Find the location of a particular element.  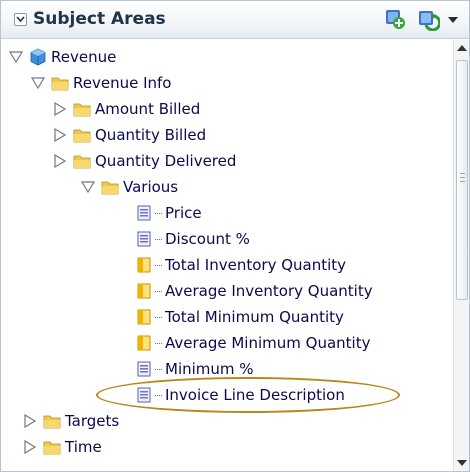

scroll-down-icon is located at coordinates (462, 463).